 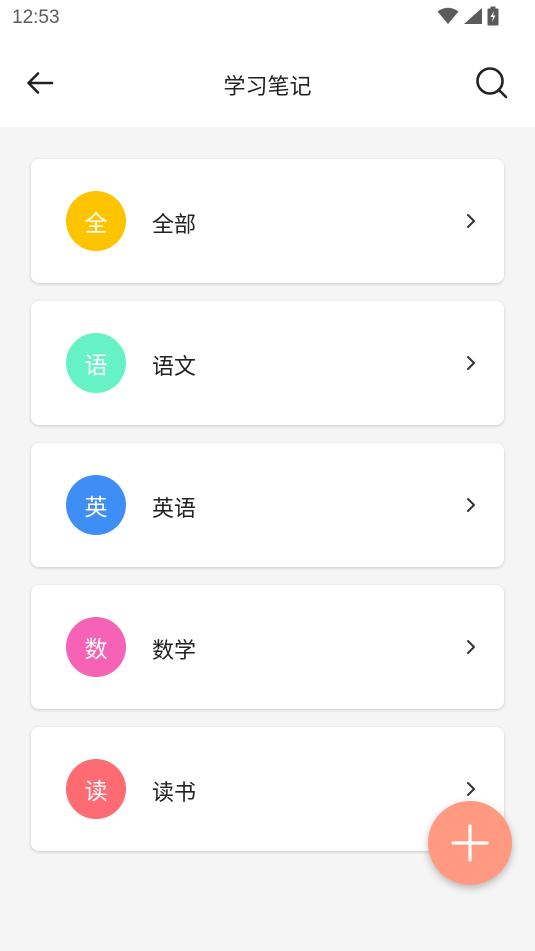 What do you see at coordinates (267, 647) in the screenshot?
I see `category-card-math: 数 数学` at bounding box center [267, 647].